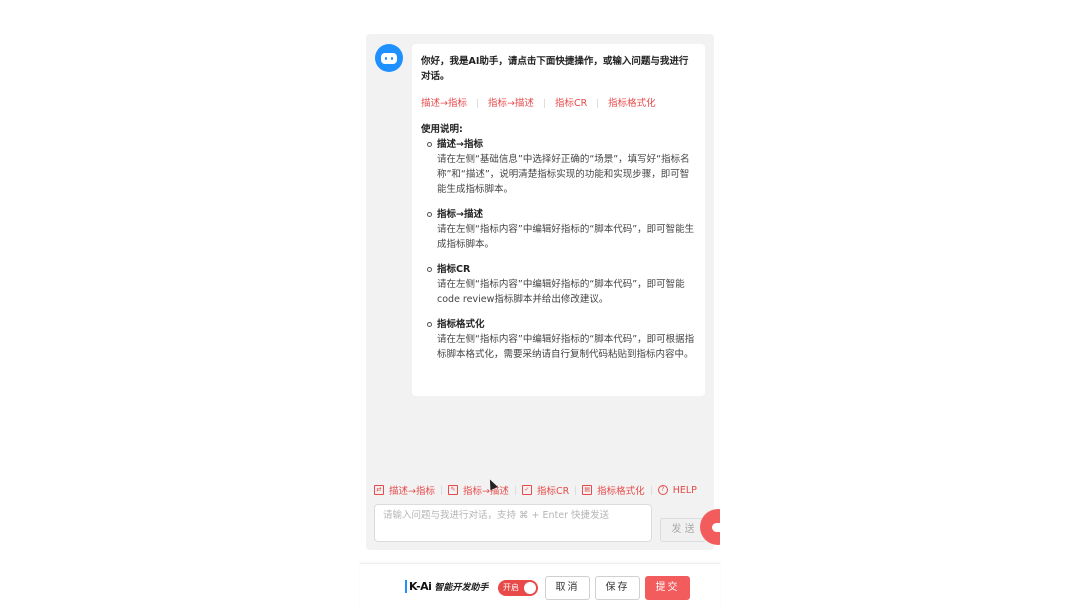 The image size is (1080, 609). I want to click on tool-label: 指标→描述, so click(485, 491).